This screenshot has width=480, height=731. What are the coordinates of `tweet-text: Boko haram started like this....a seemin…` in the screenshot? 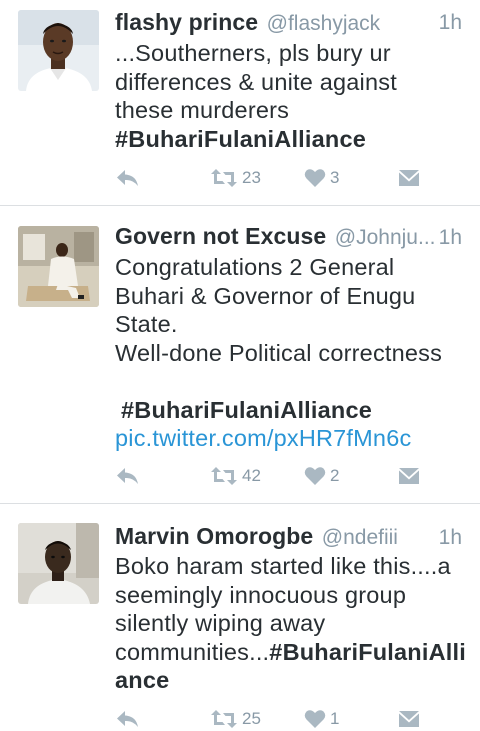 It's located at (290, 623).